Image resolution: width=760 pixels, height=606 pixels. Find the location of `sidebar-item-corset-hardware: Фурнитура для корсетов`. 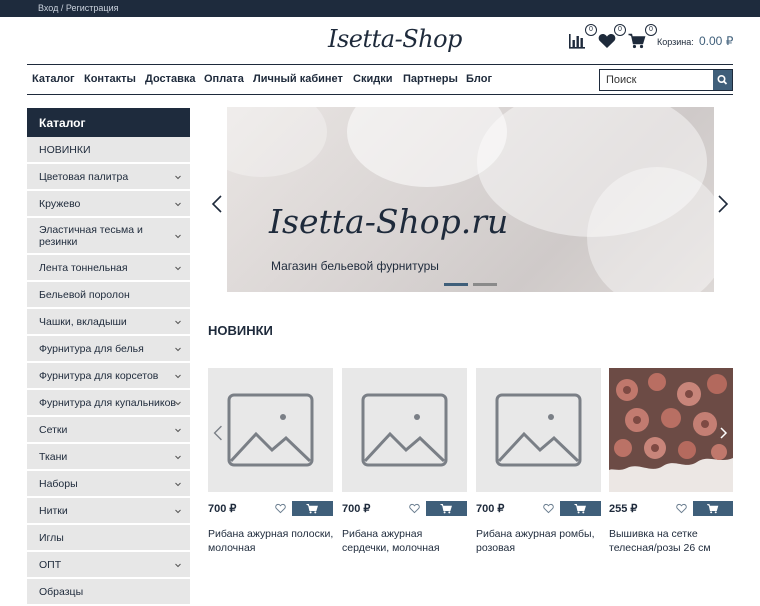

sidebar-item-corset-hardware: Фурнитура для корсетов is located at coordinates (108, 376).